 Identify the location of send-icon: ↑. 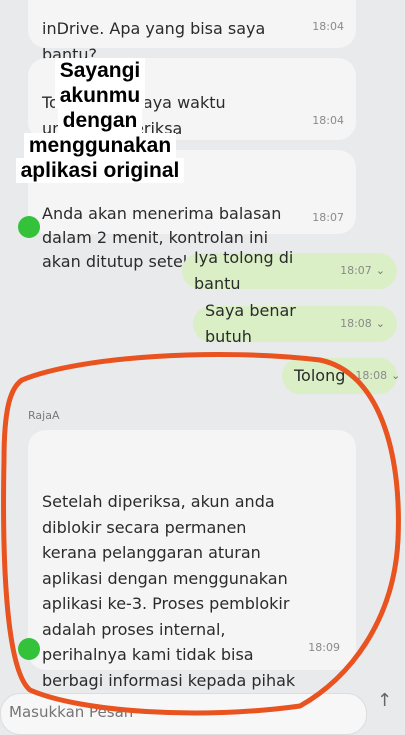
(384, 700).